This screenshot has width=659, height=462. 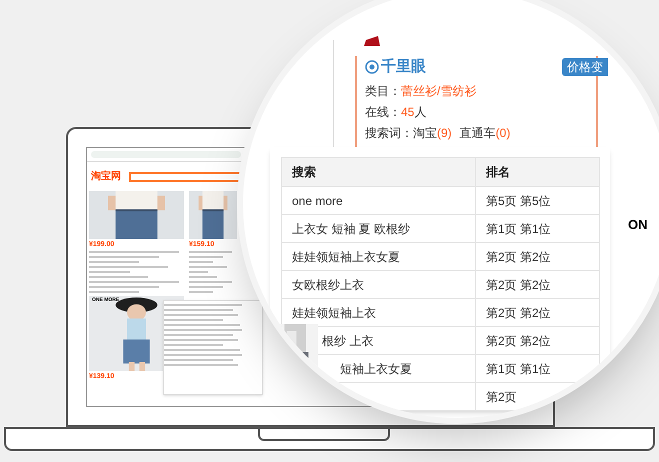 I want to click on table-cell: one more, so click(x=379, y=200).